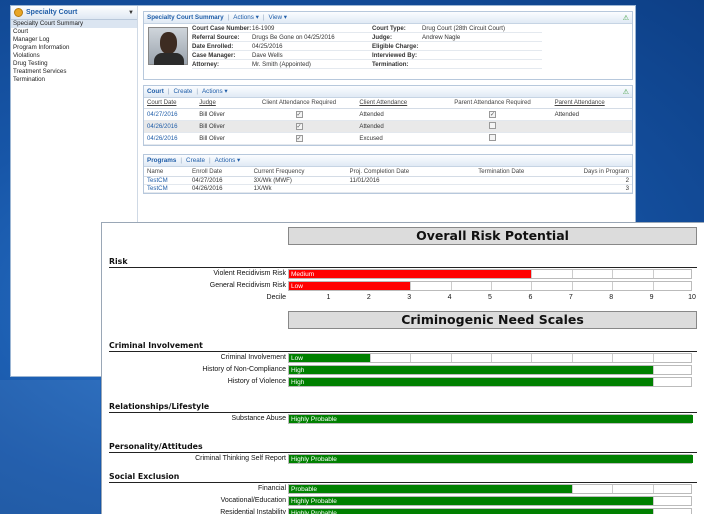  I want to click on completion-date-cell, so click(402, 188).